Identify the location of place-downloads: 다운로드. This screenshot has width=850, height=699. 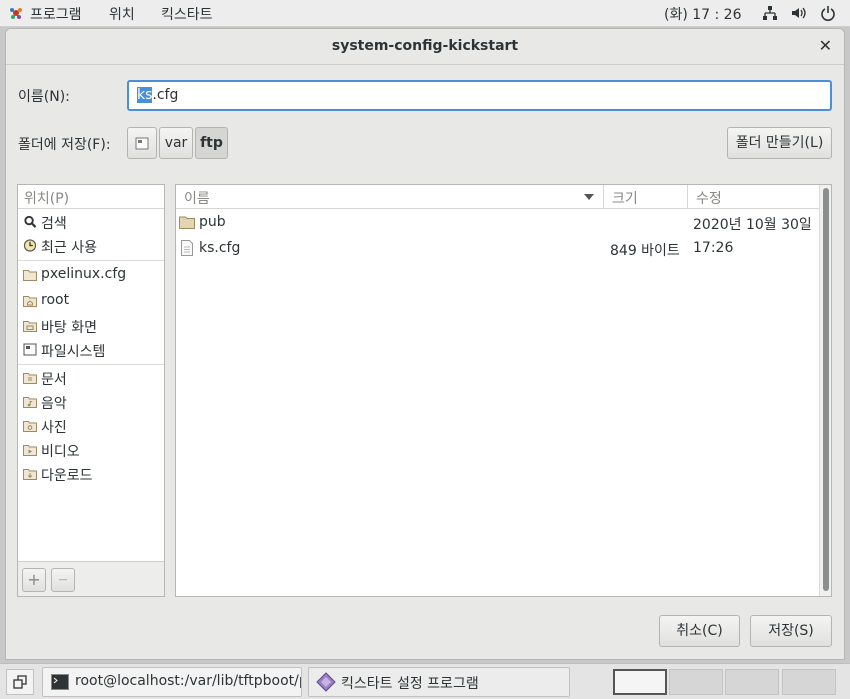
(91, 474).